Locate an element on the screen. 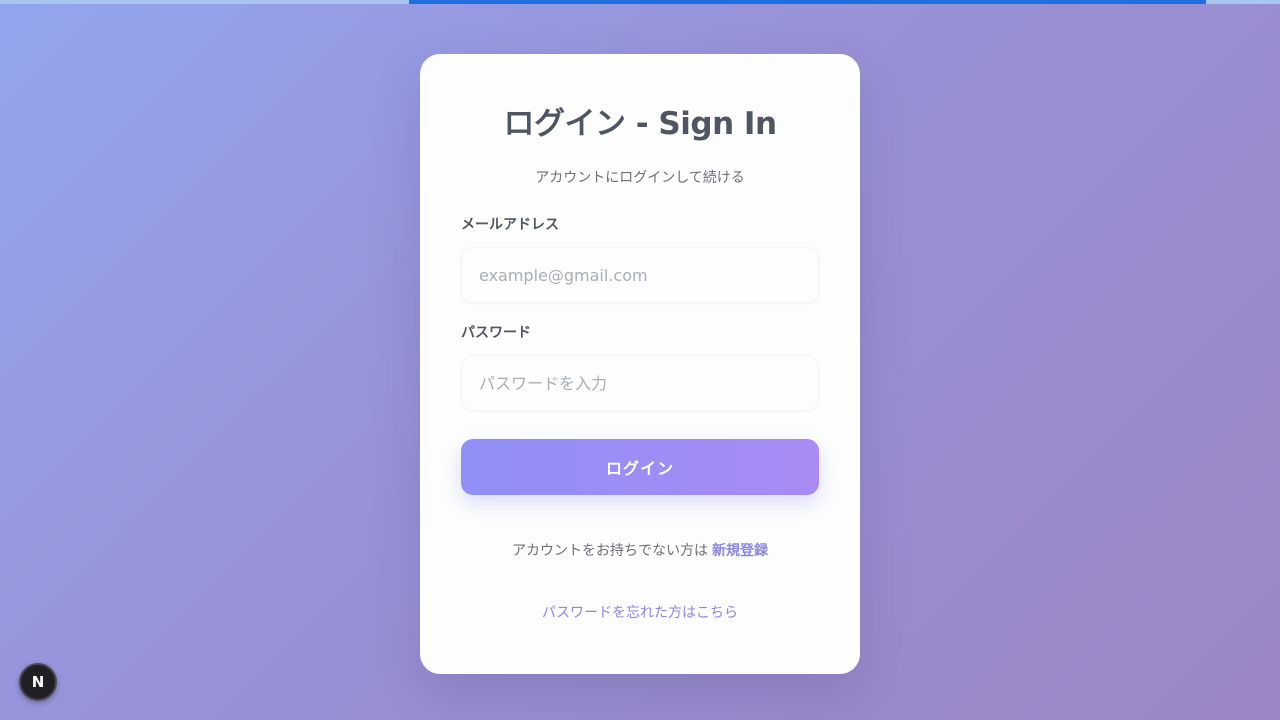  login-button: ログイン is located at coordinates (640, 467).